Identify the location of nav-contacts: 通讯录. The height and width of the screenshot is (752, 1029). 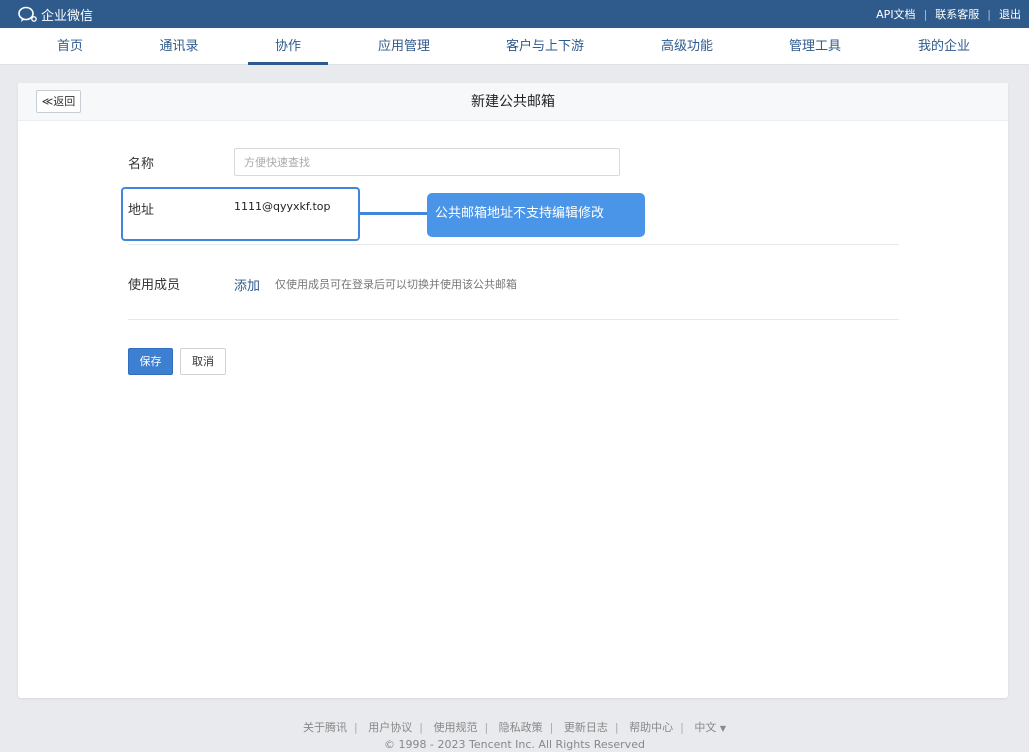
(179, 46).